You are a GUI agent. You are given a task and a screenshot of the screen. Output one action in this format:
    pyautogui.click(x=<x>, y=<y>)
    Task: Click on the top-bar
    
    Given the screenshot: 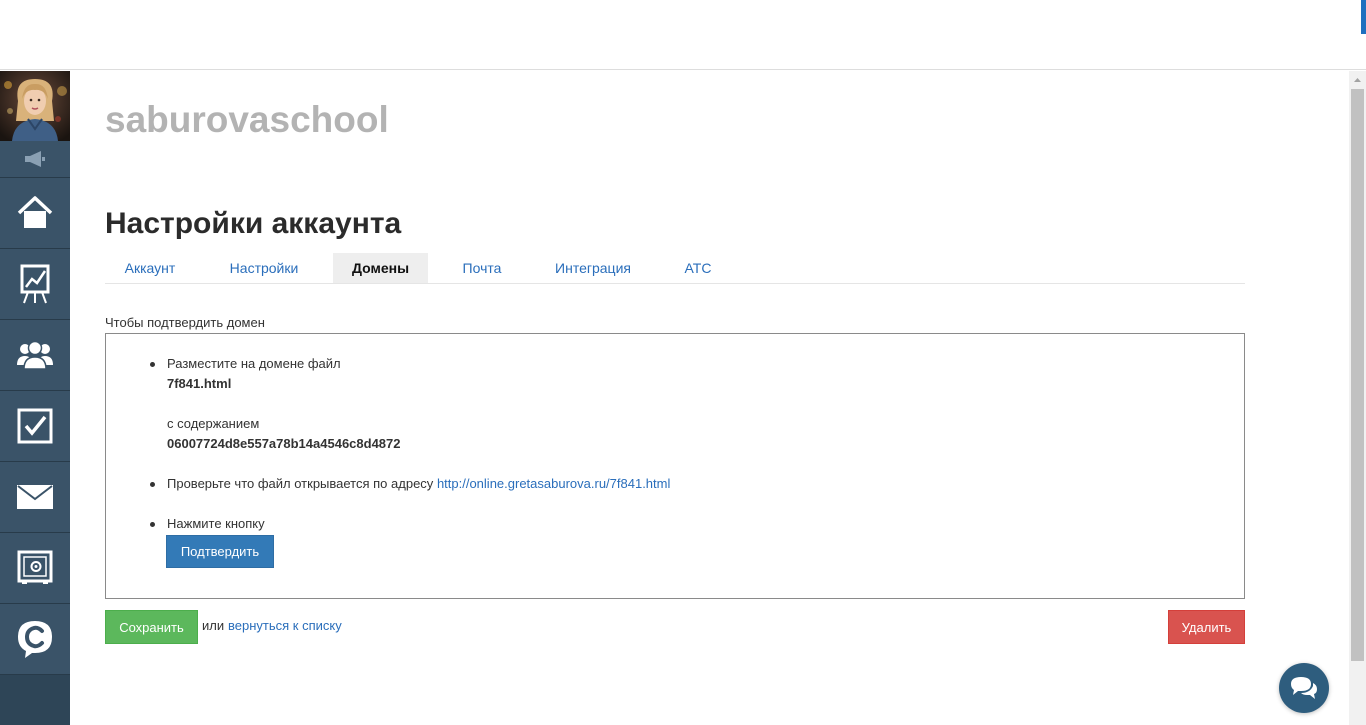 What is the action you would take?
    pyautogui.click(x=683, y=35)
    